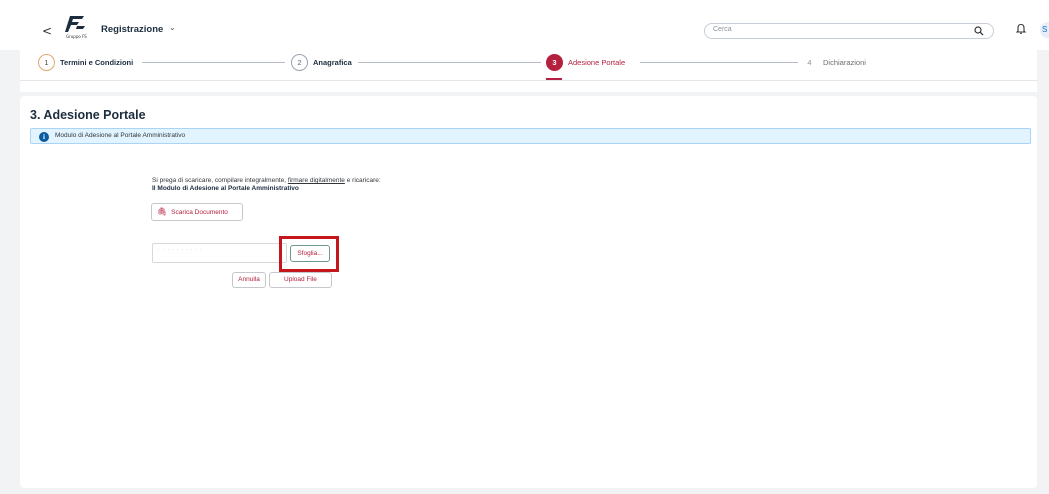 The image size is (1049, 494). I want to click on active-step-indicator, so click(554, 79).